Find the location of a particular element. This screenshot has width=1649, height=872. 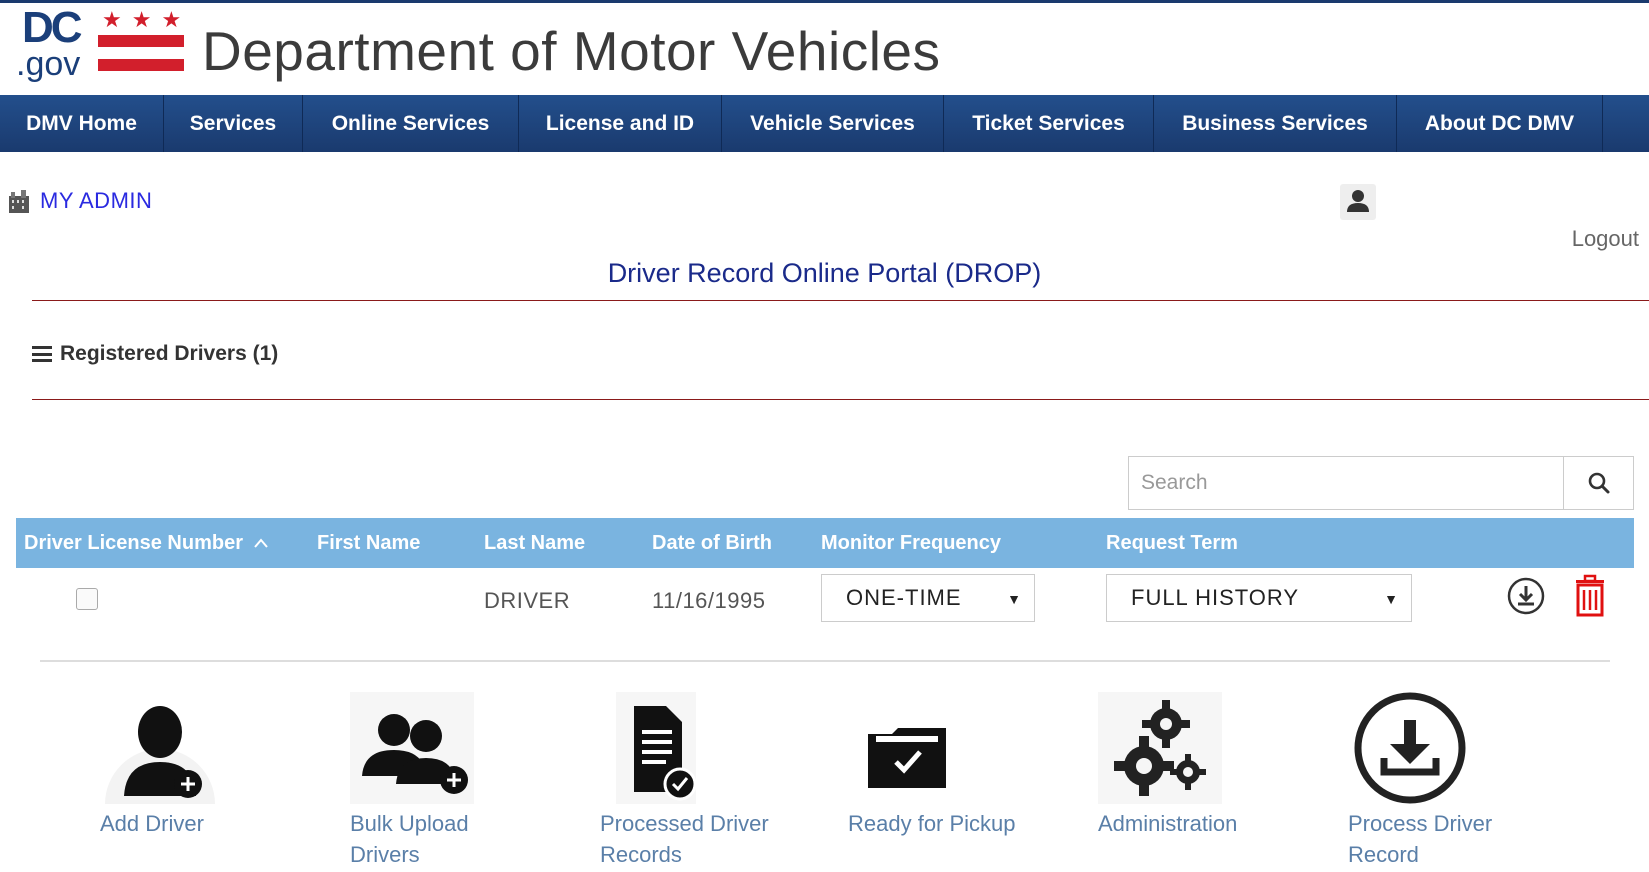

page-title: Driver Record Online Portal (DROP) is located at coordinates (824, 273).